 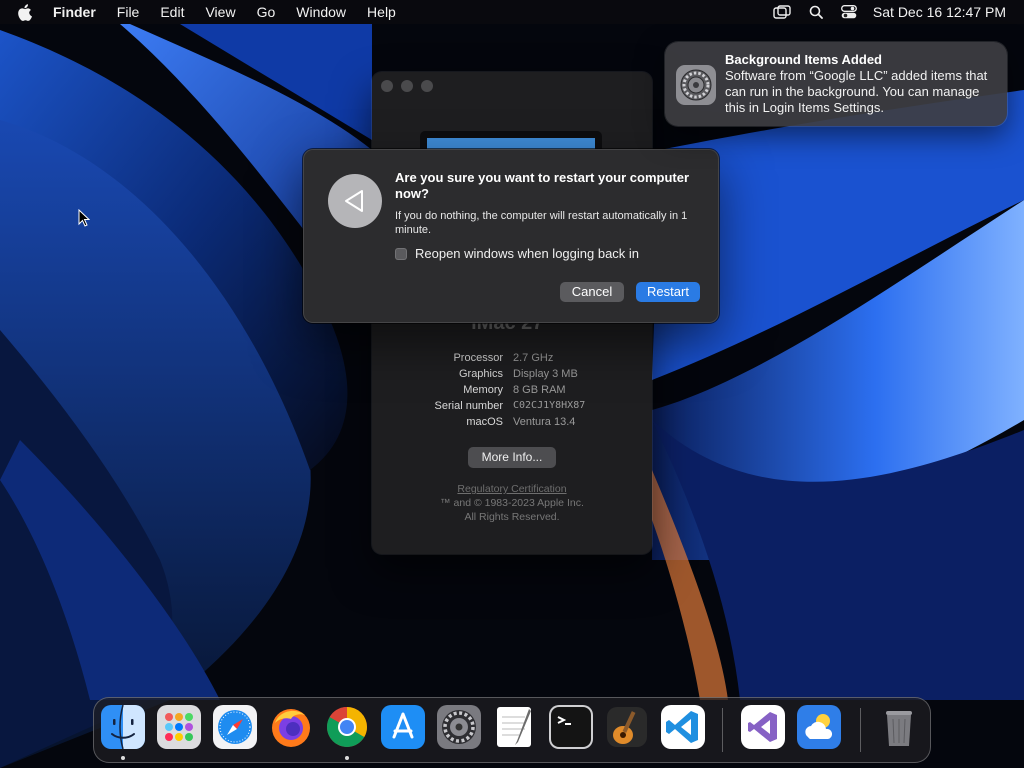 I want to click on spec-row-serial-number: Serial number C02CJ1Y8HX87, so click(x=512, y=406).